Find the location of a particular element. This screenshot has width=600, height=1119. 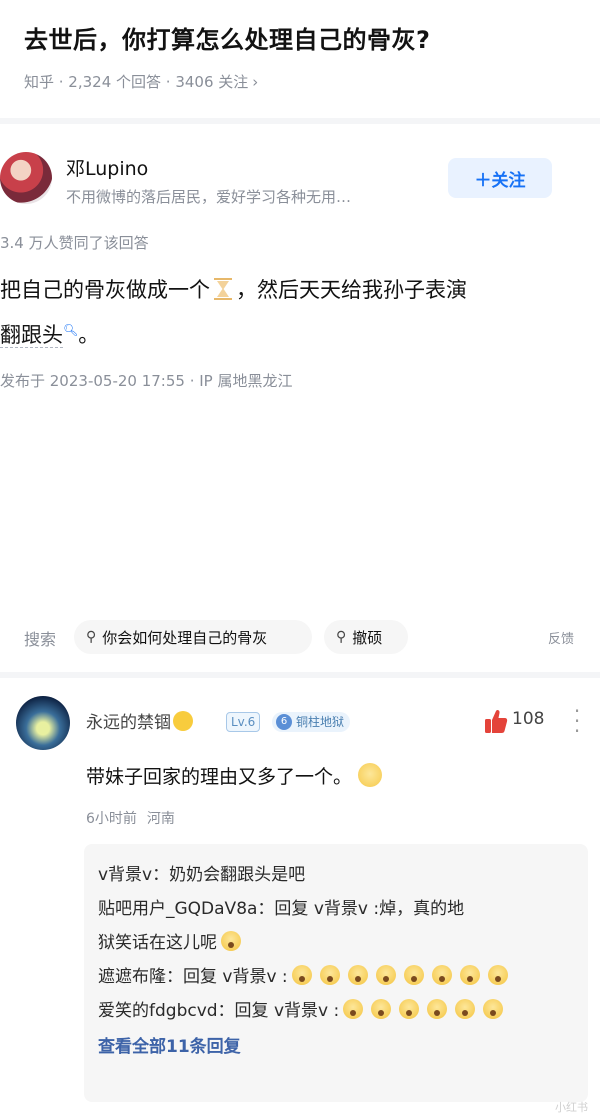

chevron-right-icon: › is located at coordinates (255, 82).